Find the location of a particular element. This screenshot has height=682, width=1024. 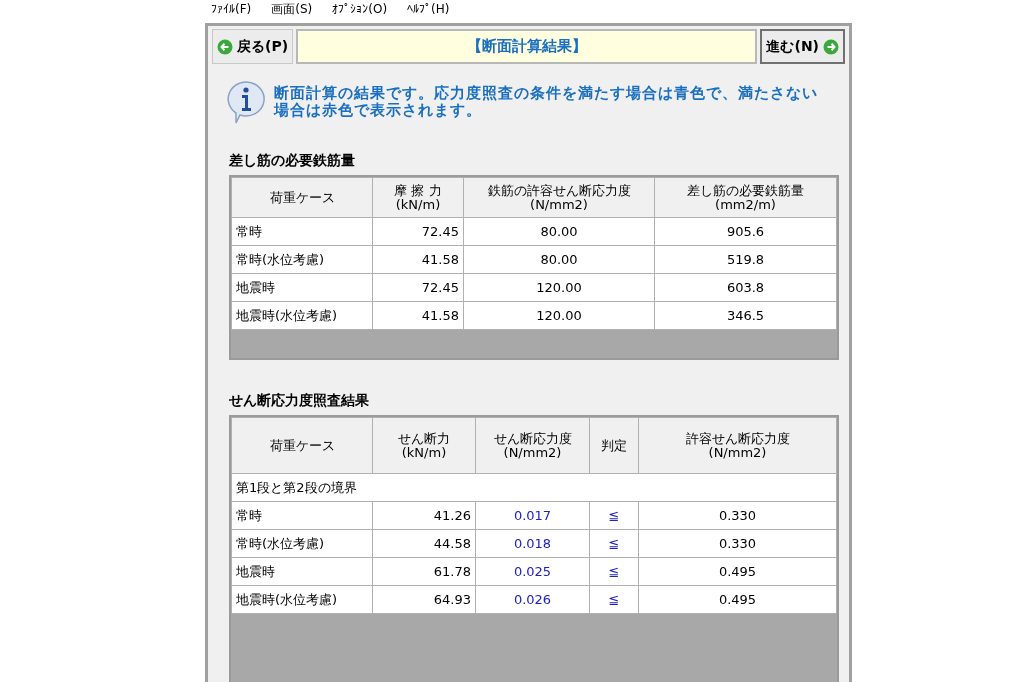

table-cell: 64.93 is located at coordinates (424, 599).